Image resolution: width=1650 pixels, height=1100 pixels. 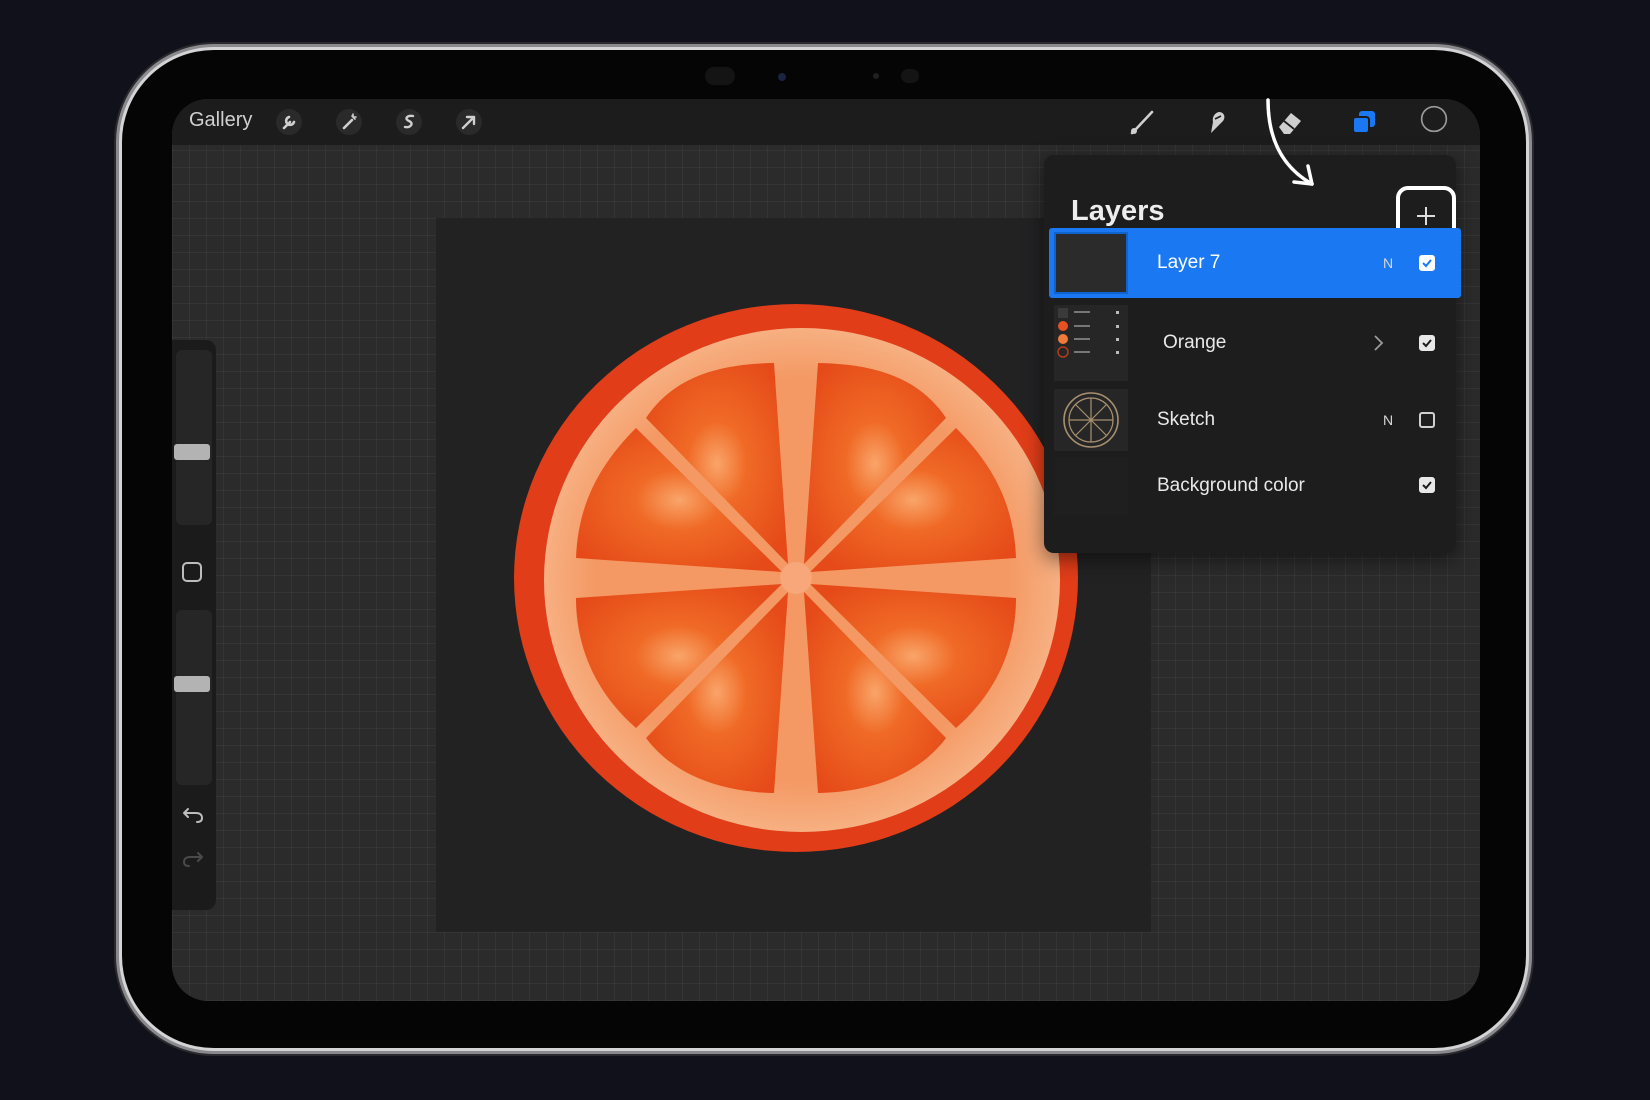 I want to click on layer-row-layer-7: Layer 7 N, so click(x=1255, y=263).